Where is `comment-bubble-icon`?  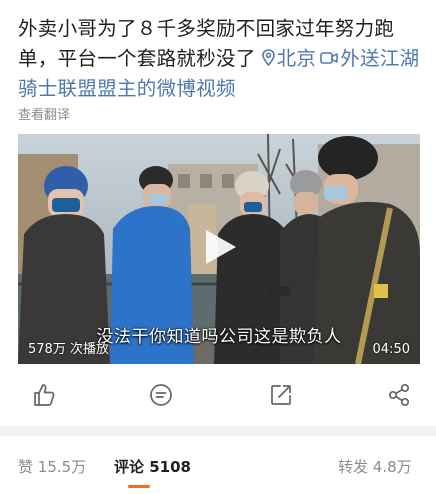 comment-bubble-icon is located at coordinates (161, 395).